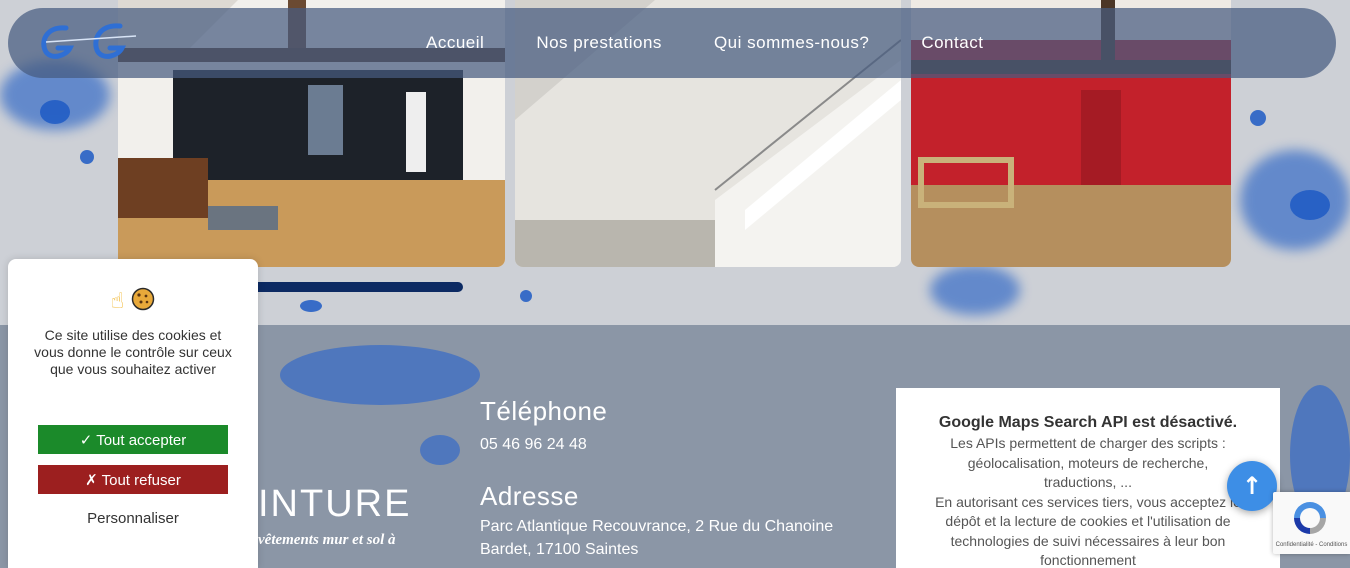 This screenshot has width=1350, height=568. I want to click on recaptcha-badge: Confidentialité - Conditions, so click(1311, 523).